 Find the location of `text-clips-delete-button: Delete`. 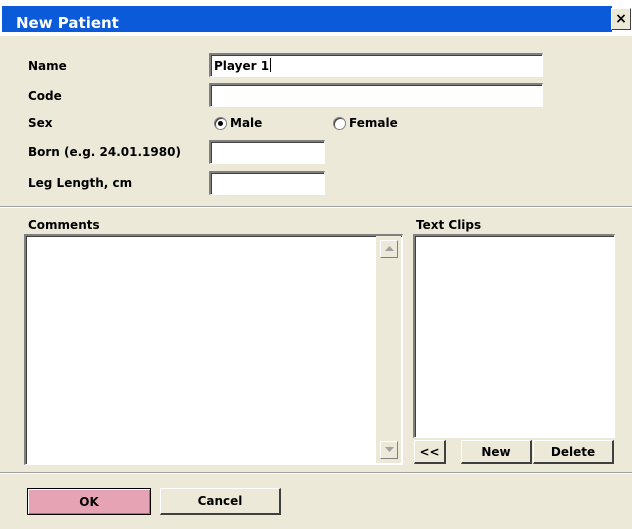

text-clips-delete-button: Delete is located at coordinates (573, 452).